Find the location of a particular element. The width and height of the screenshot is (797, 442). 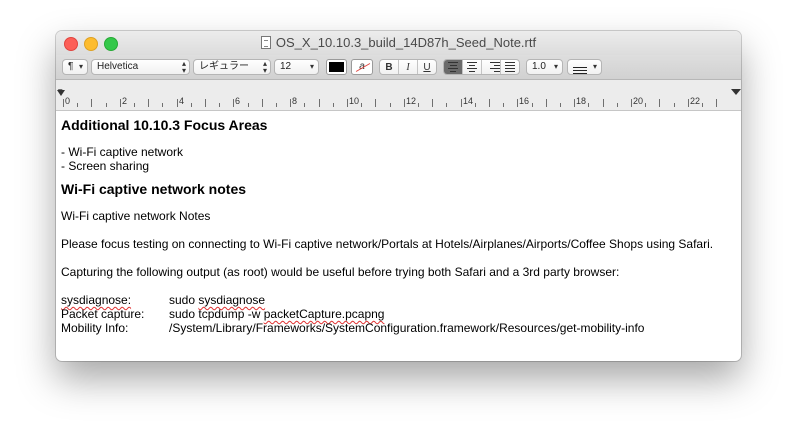

italic-button: I is located at coordinates (408, 67).